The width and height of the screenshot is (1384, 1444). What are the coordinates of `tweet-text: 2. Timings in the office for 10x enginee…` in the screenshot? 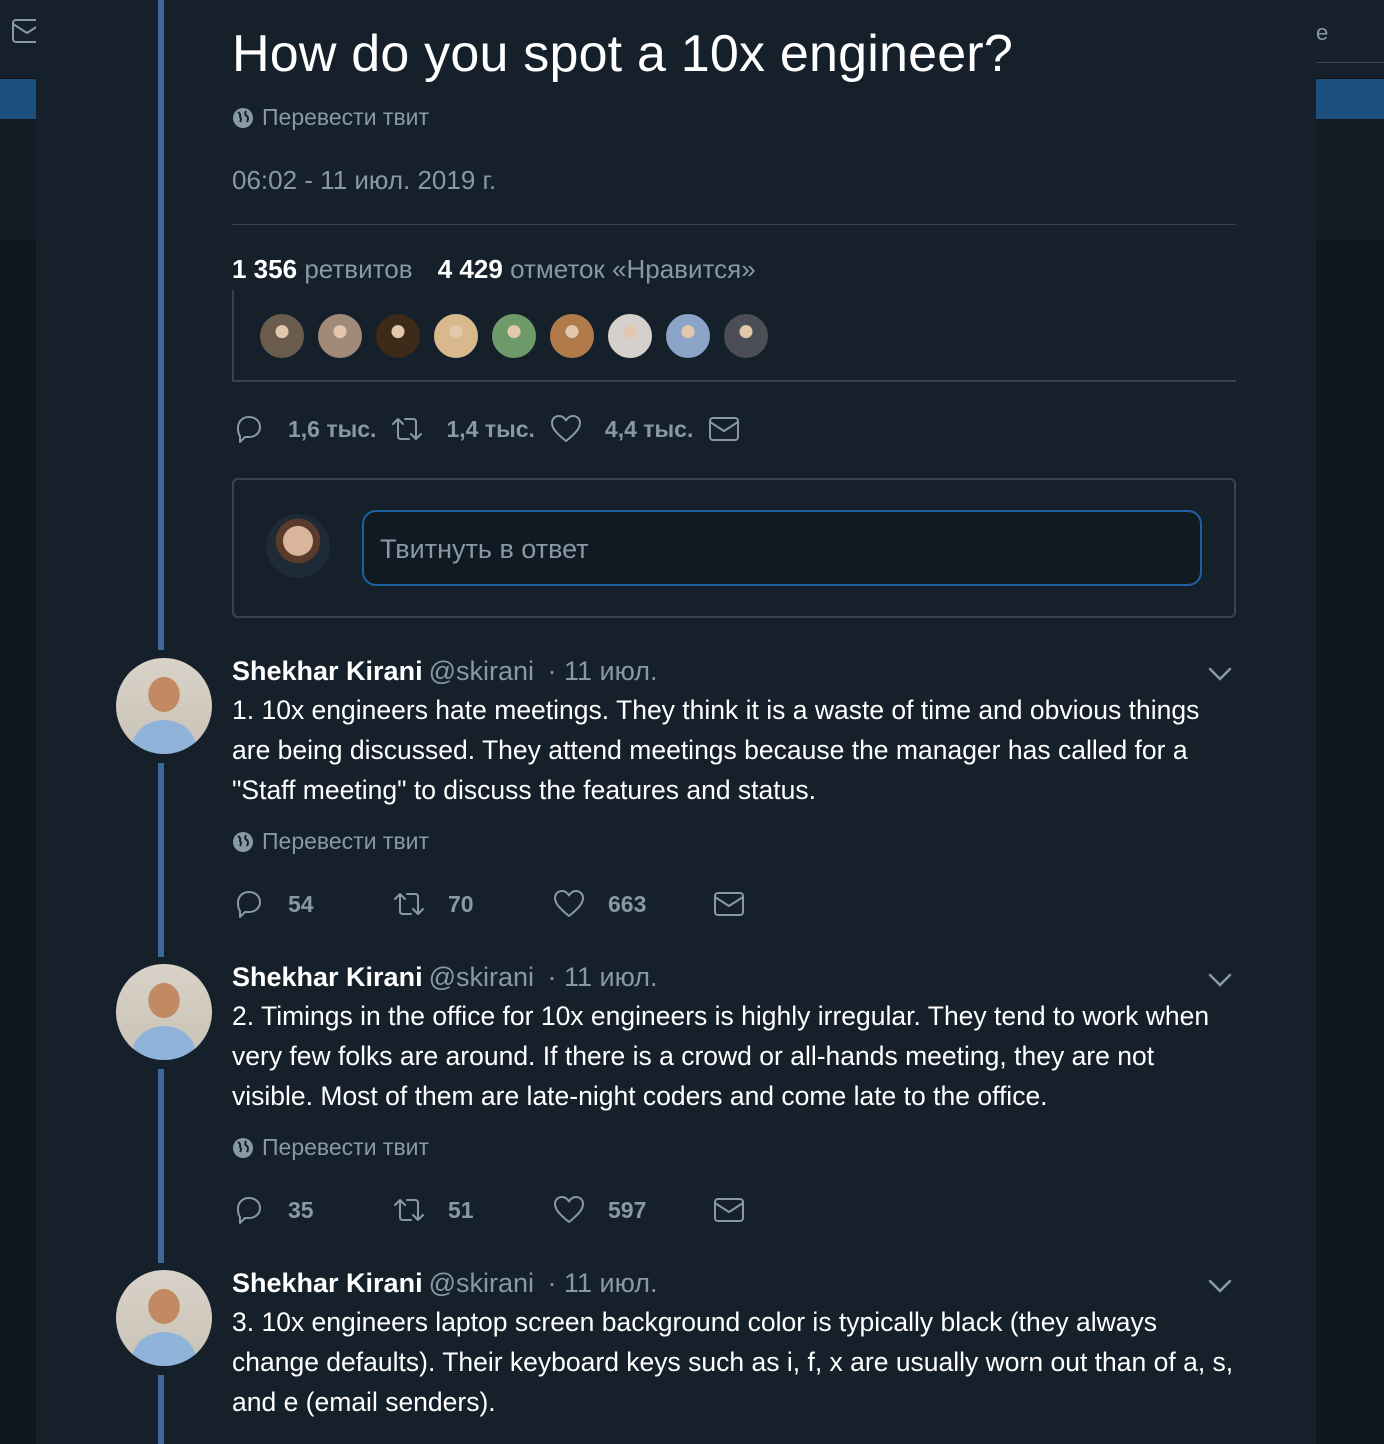 It's located at (721, 1056).